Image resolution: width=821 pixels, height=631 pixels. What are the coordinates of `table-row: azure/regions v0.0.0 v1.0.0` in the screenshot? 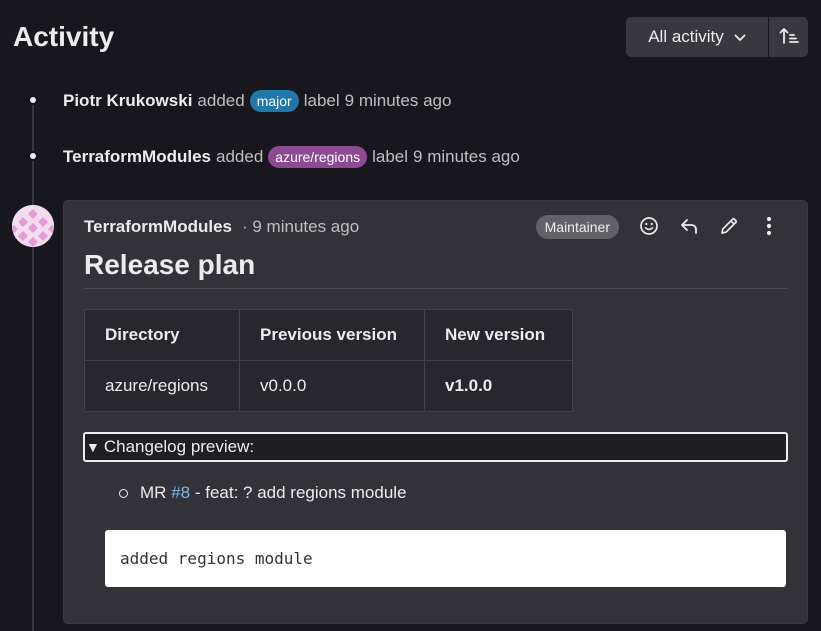 It's located at (328, 386).